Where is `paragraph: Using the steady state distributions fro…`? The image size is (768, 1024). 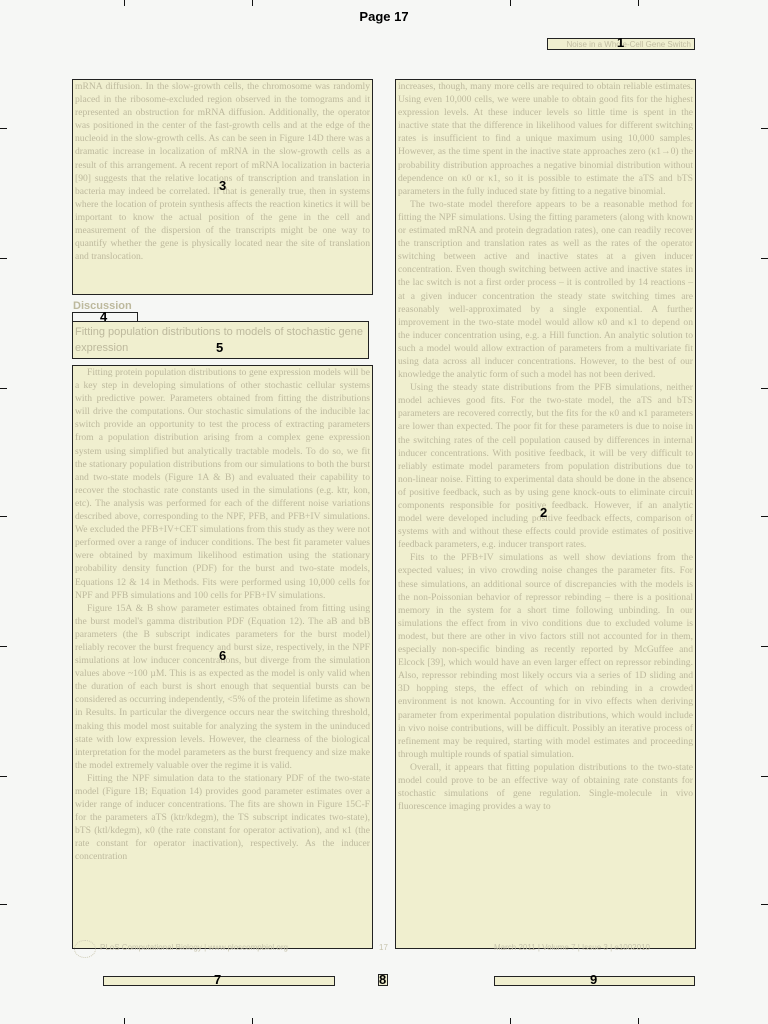 paragraph: Using the steady state distributions fro… is located at coordinates (545, 466).